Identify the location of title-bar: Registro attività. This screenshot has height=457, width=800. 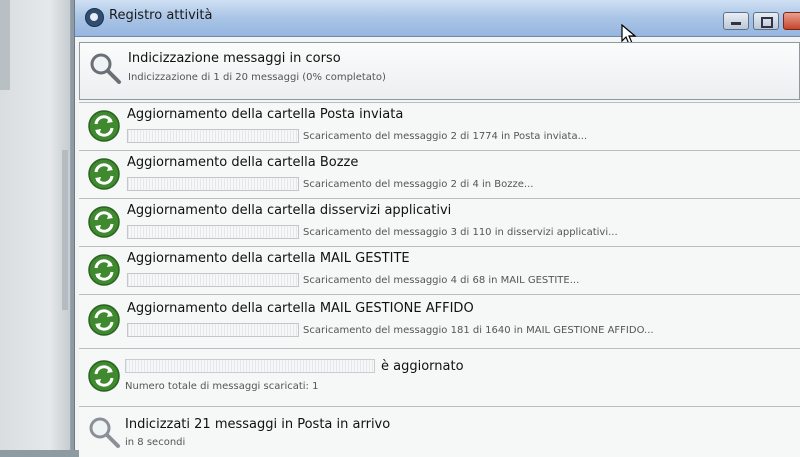
(437, 22).